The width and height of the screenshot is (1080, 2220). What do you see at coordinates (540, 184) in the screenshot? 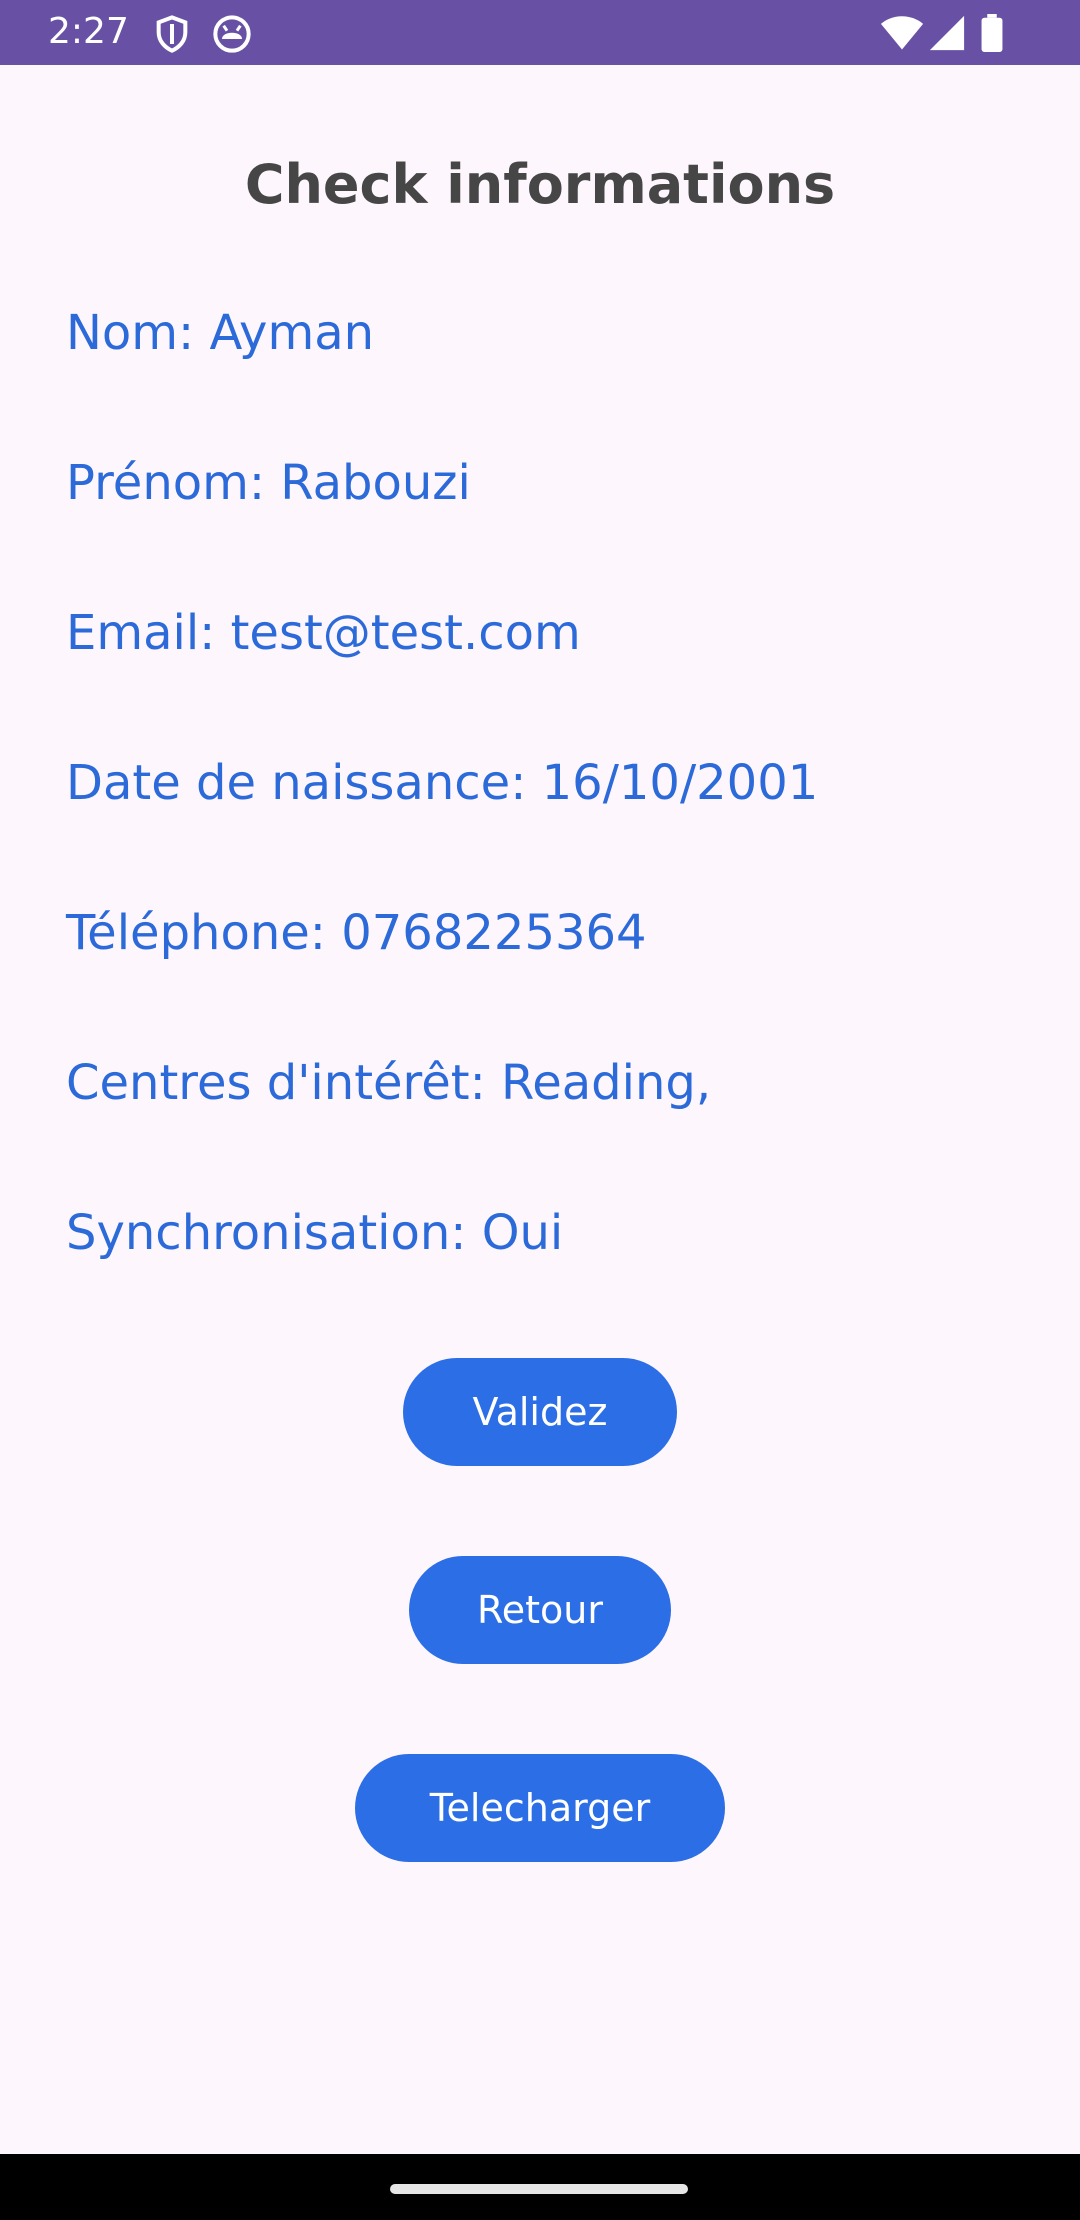
I see `page-title: Check informations` at bounding box center [540, 184].